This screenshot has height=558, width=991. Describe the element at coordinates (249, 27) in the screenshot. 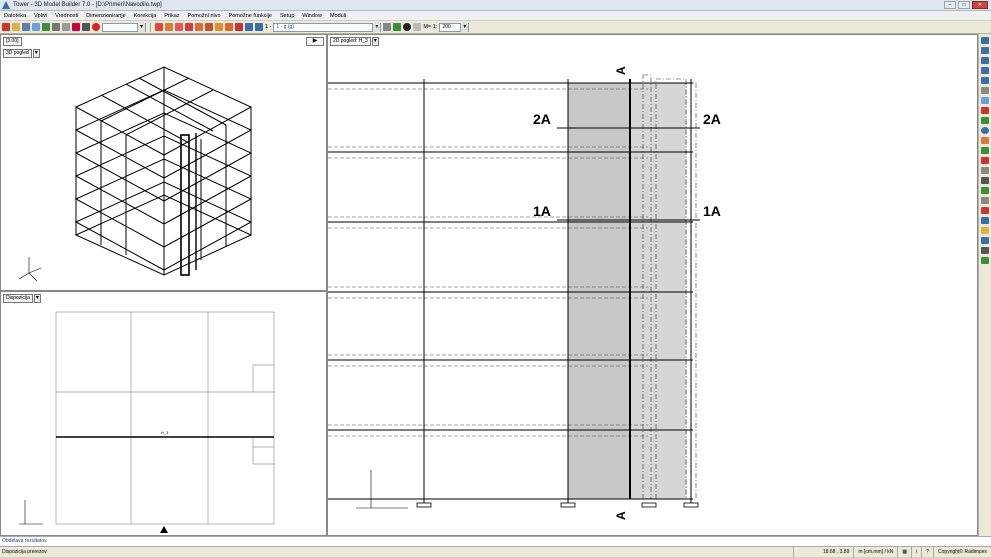

I see `undo-icon` at that location.